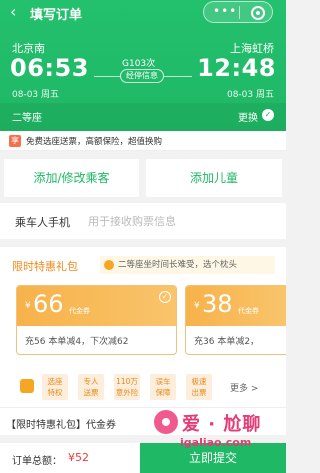 This screenshot has height=473, width=320. What do you see at coordinates (49, 68) in the screenshot?
I see `departure-time: 06:53` at bounding box center [49, 68].